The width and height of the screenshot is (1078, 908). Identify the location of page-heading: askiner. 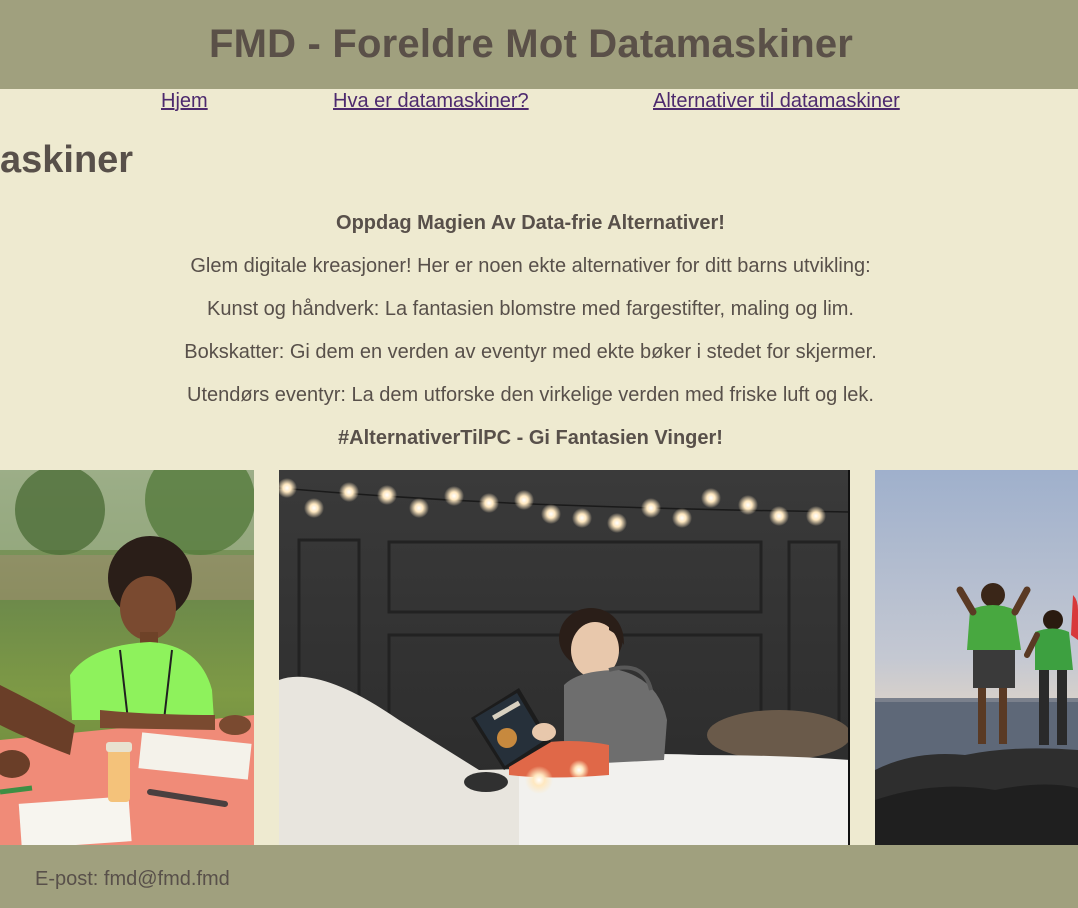
(66, 160).